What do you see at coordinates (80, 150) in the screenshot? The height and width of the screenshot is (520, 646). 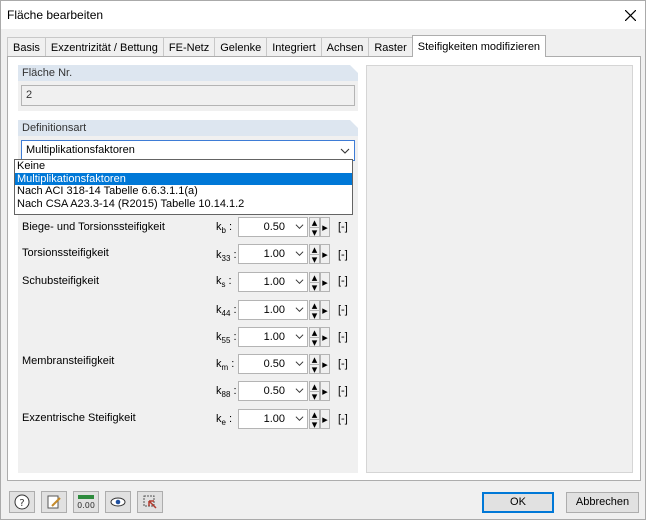 I see `definitionsart-value: Multiplikationsfaktoren` at bounding box center [80, 150].